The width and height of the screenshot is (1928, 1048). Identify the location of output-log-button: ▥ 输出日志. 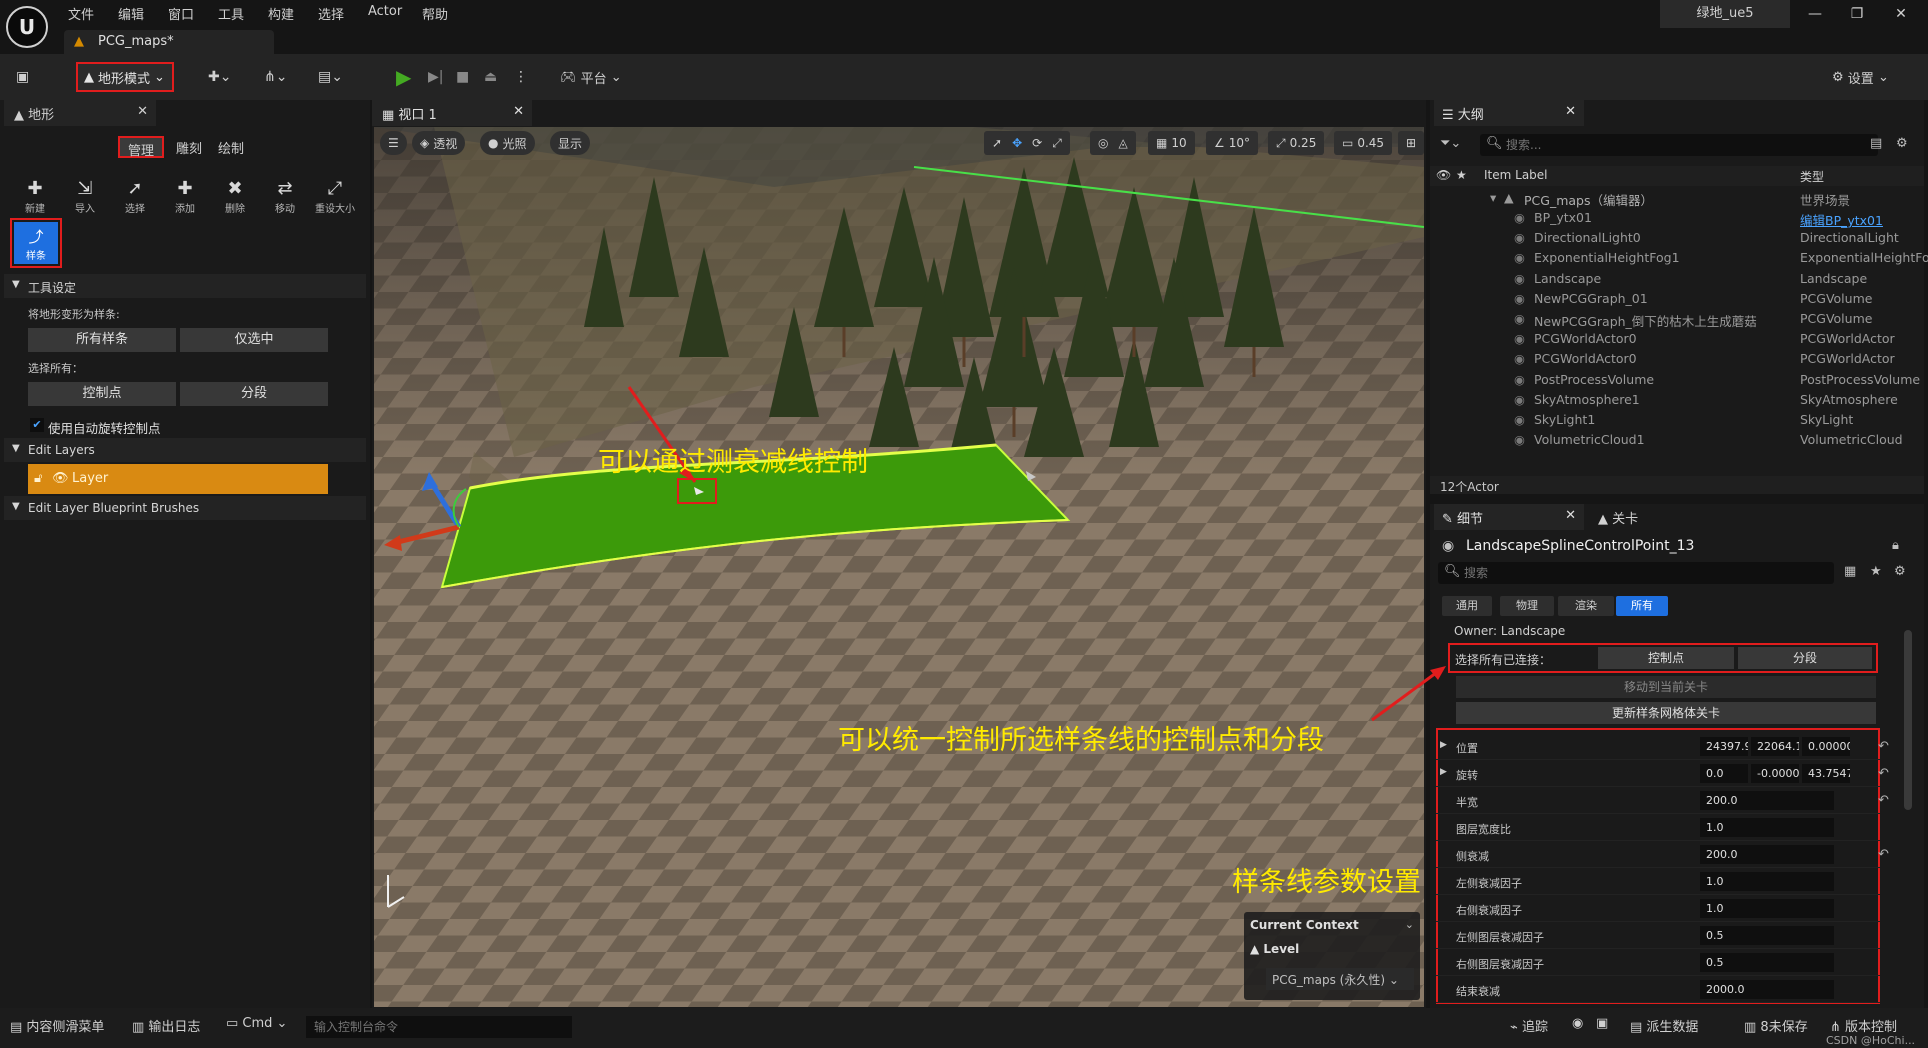
(166, 1025).